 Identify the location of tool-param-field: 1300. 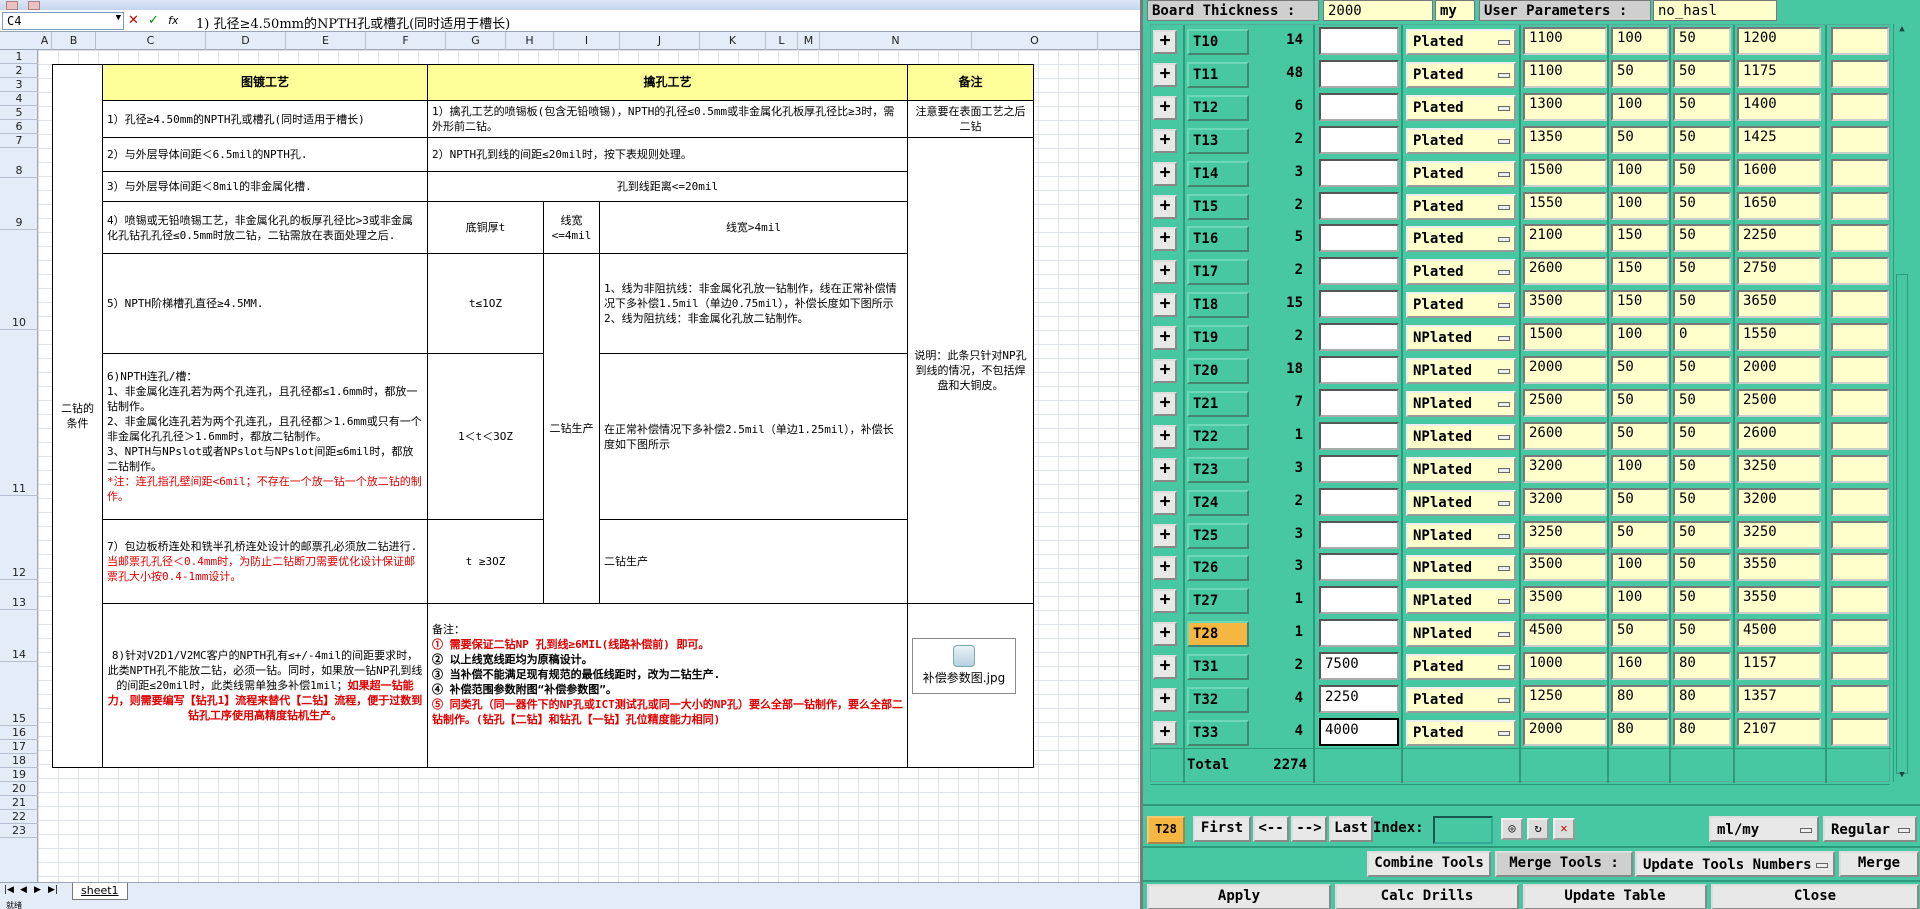
(1565, 106).